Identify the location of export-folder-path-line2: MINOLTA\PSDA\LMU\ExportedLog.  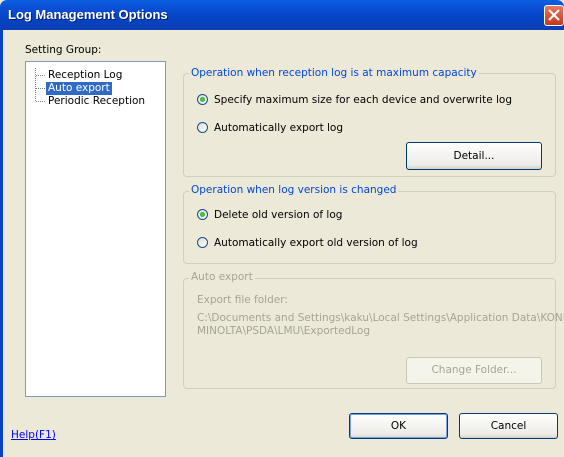
(283, 331).